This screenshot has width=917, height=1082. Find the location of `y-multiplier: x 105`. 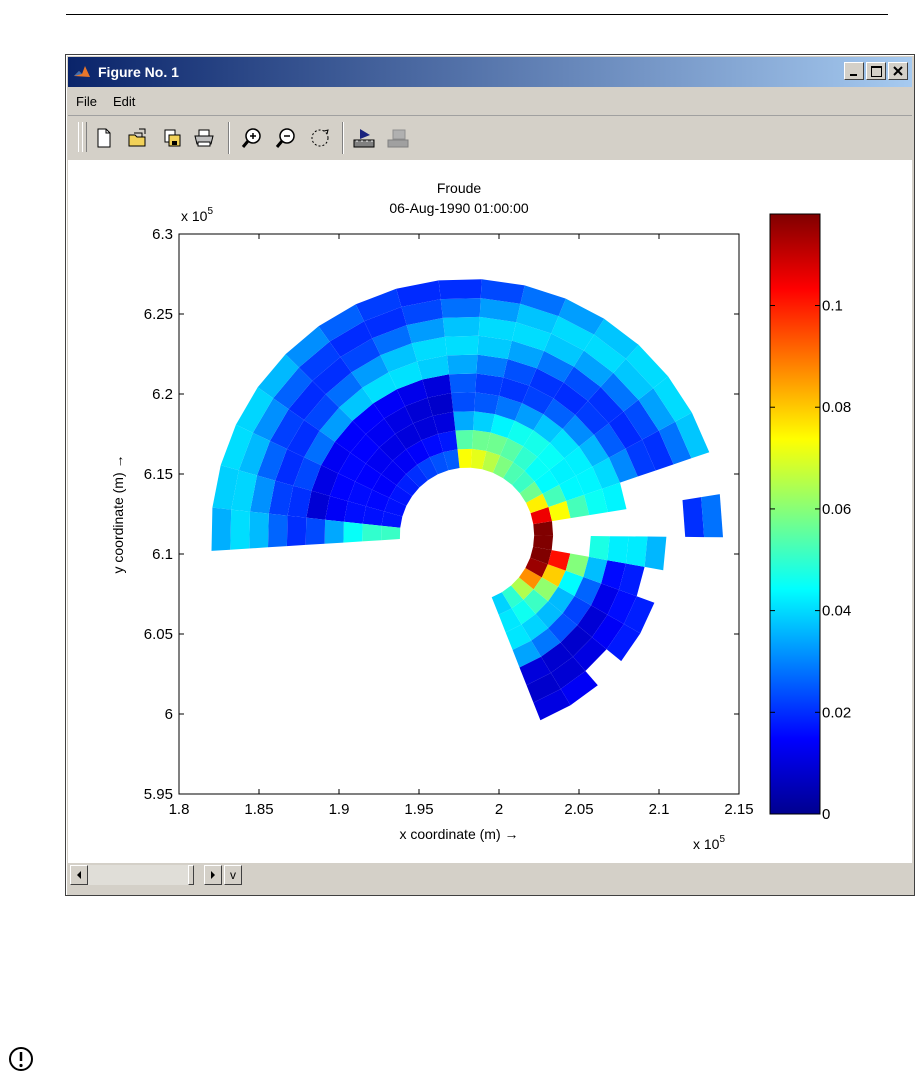

y-multiplier: x 105 is located at coordinates (197, 215).